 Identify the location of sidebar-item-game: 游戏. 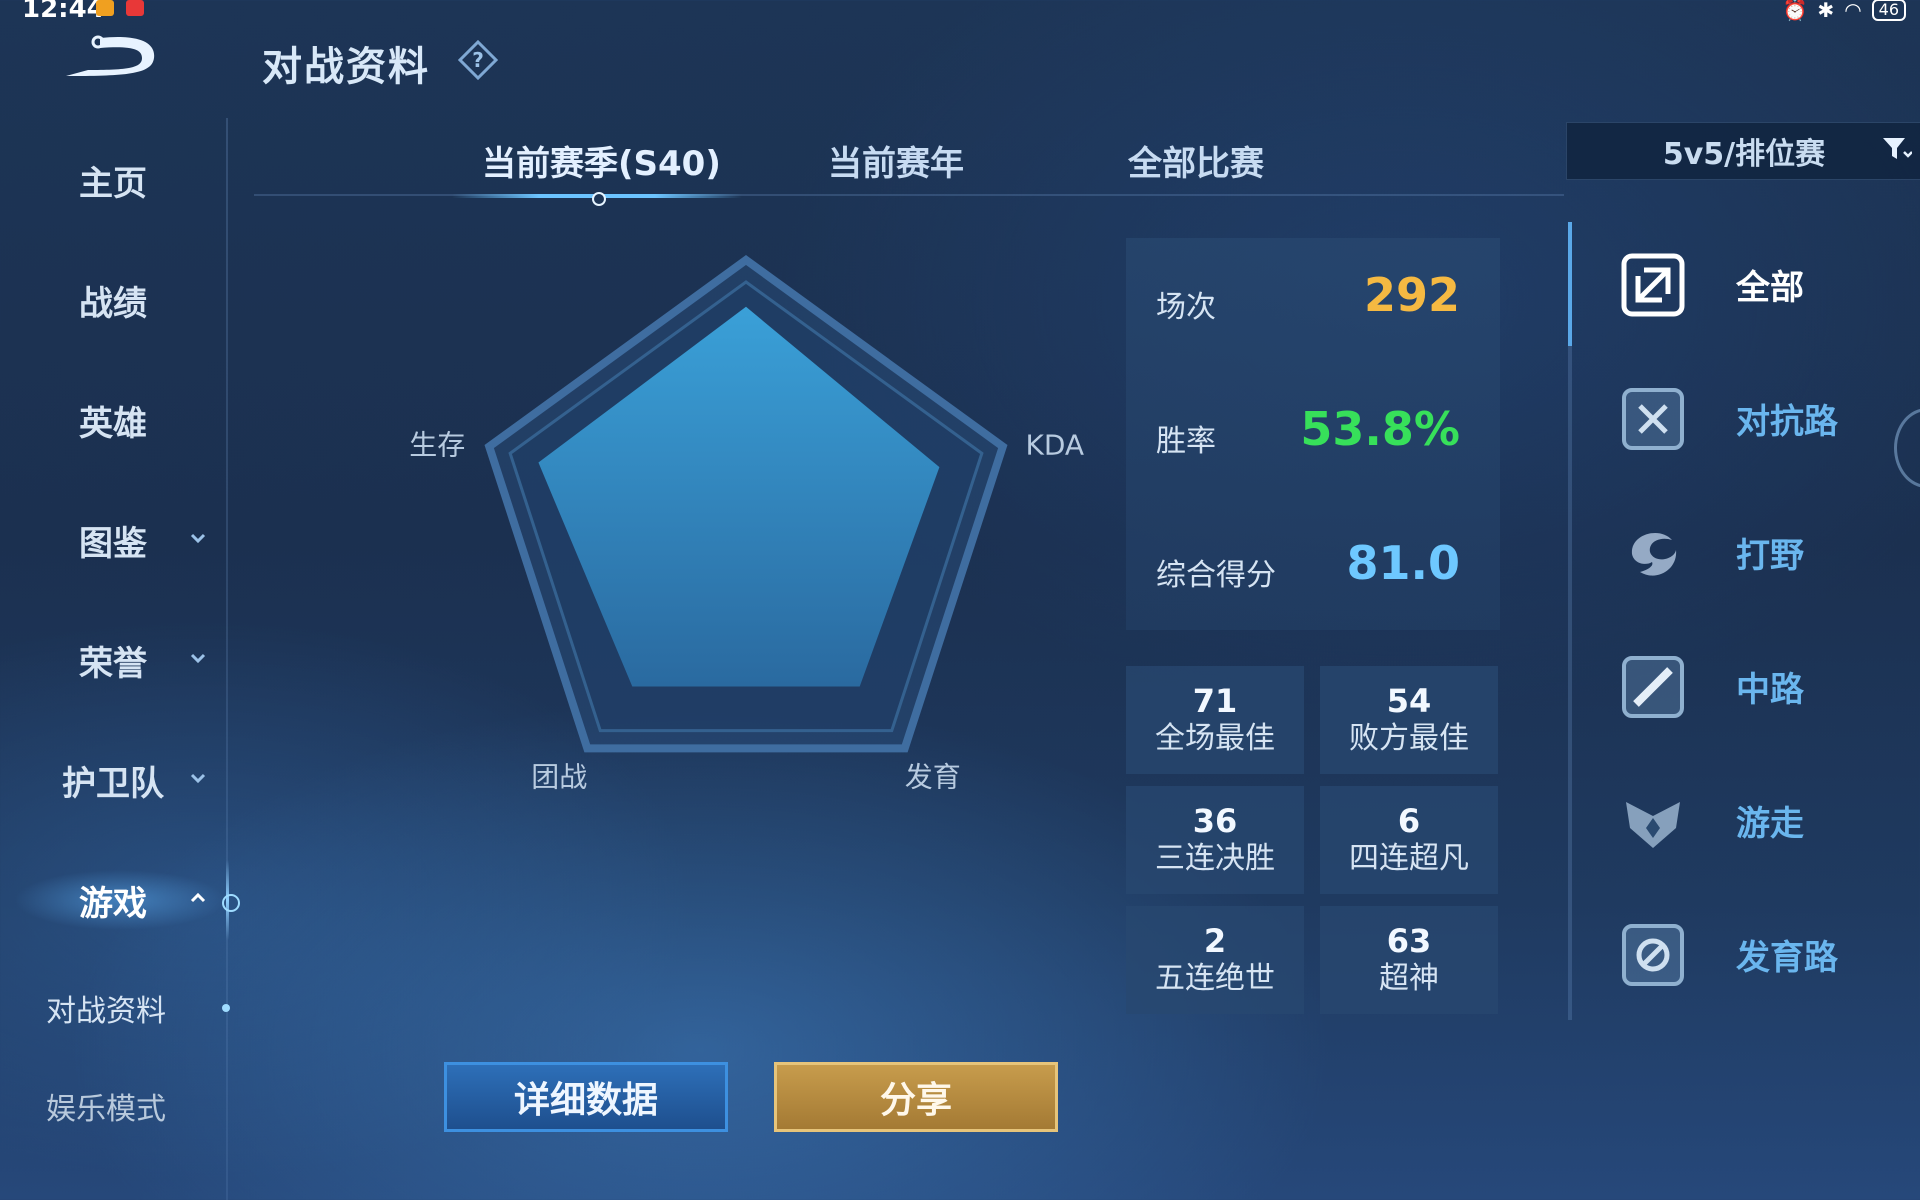
(113, 900).